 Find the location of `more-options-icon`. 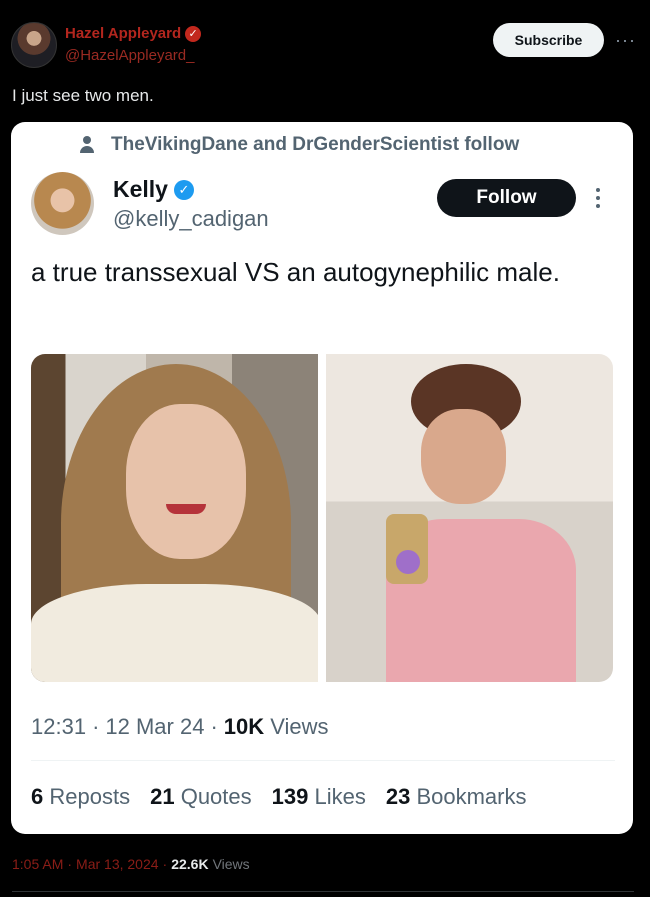

more-options-icon is located at coordinates (598, 198).